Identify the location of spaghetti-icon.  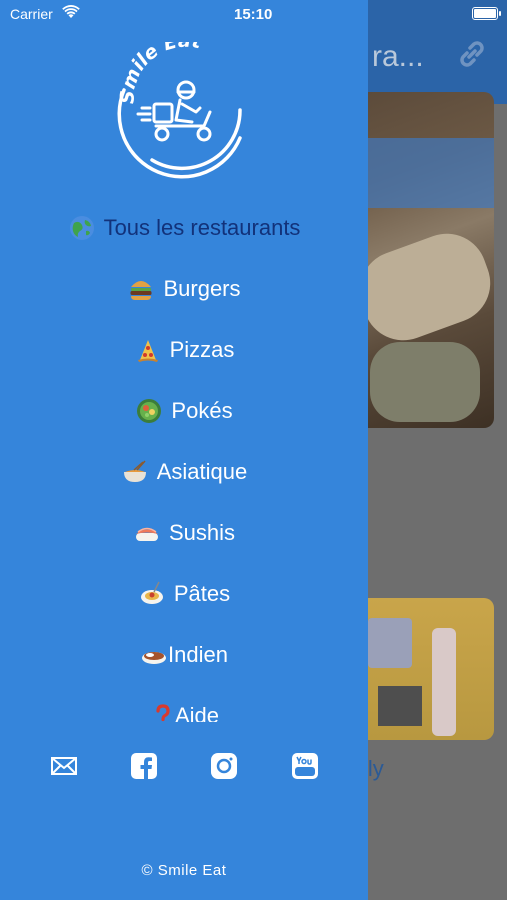
(152, 594).